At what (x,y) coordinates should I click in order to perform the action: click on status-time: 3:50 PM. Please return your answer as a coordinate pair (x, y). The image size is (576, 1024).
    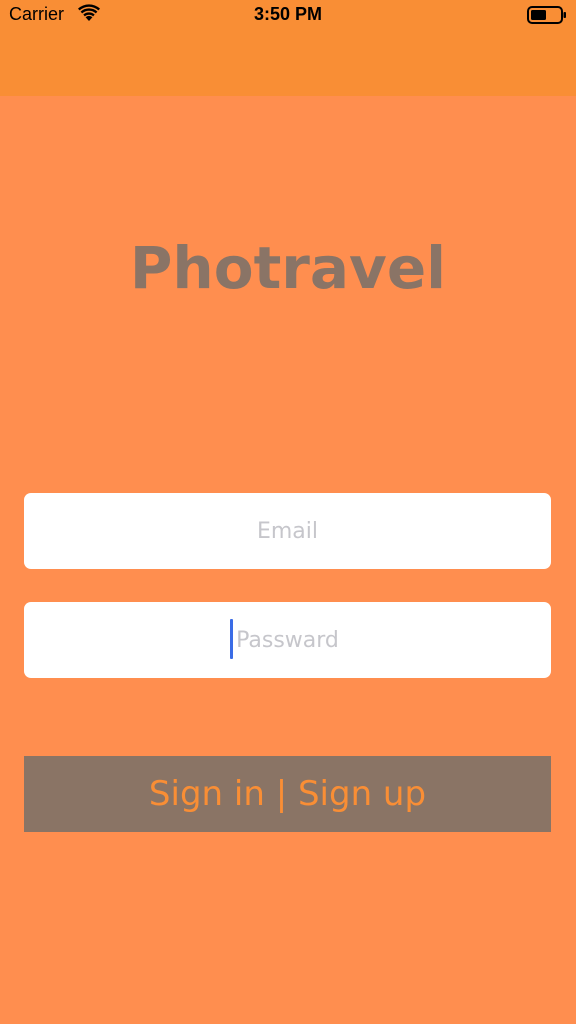
    Looking at the image, I should click on (288, 14).